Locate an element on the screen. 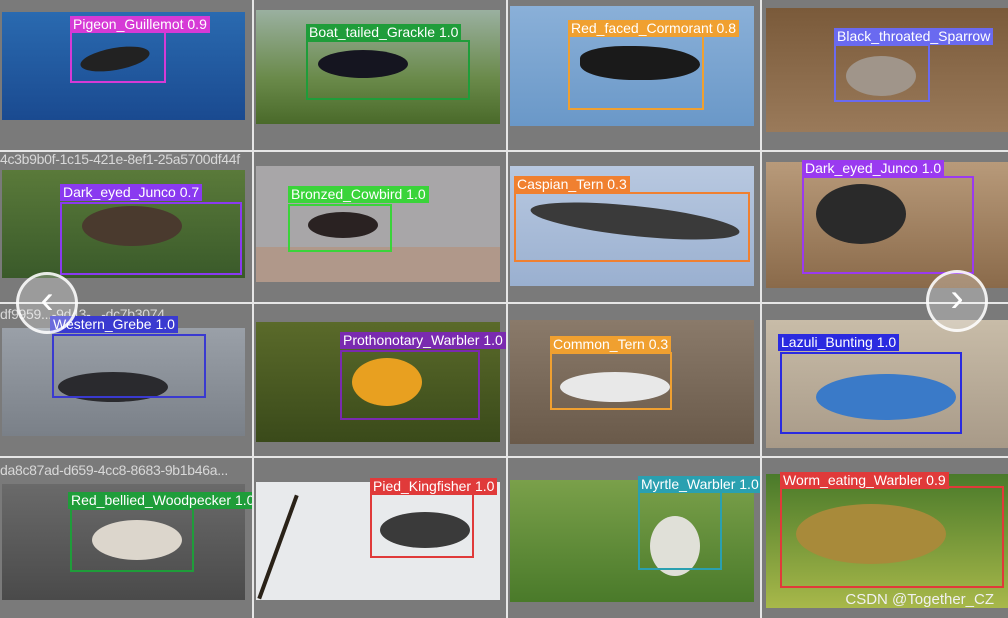 This screenshot has width=1008, height=618. detection-label: Red_bellied_Woodpecker 1.0 is located at coordinates (160, 500).